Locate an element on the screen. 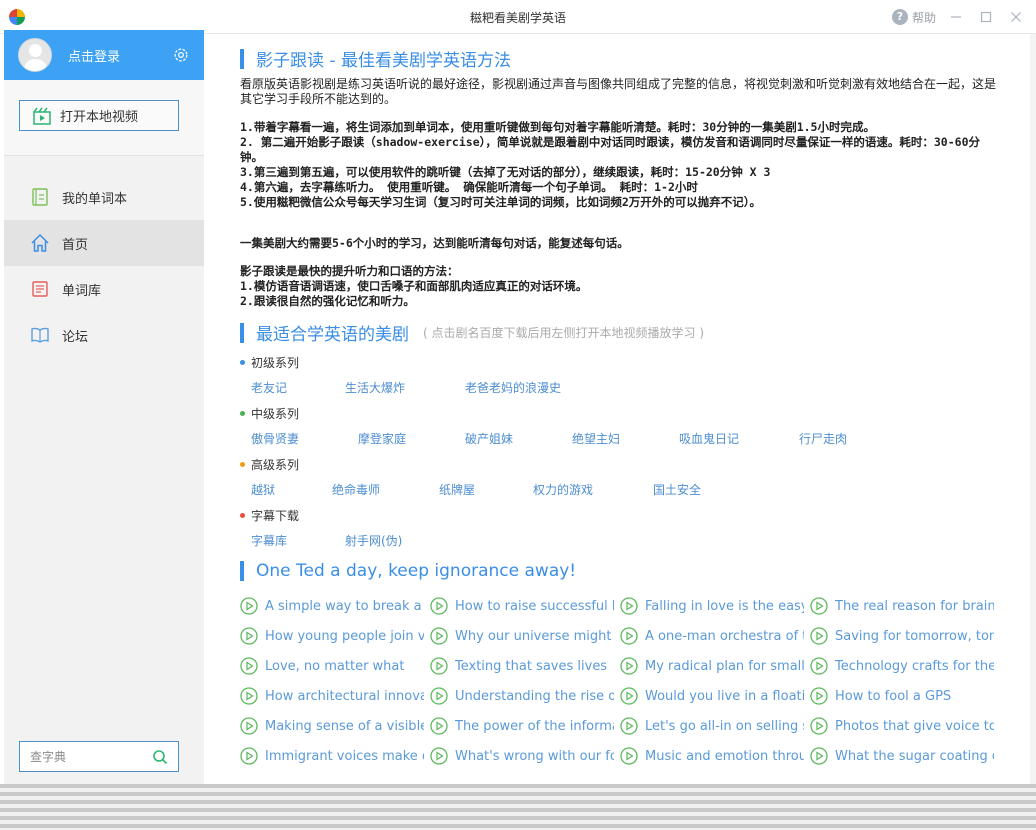  window-controls: ? 帮助 is located at coordinates (958, 17).